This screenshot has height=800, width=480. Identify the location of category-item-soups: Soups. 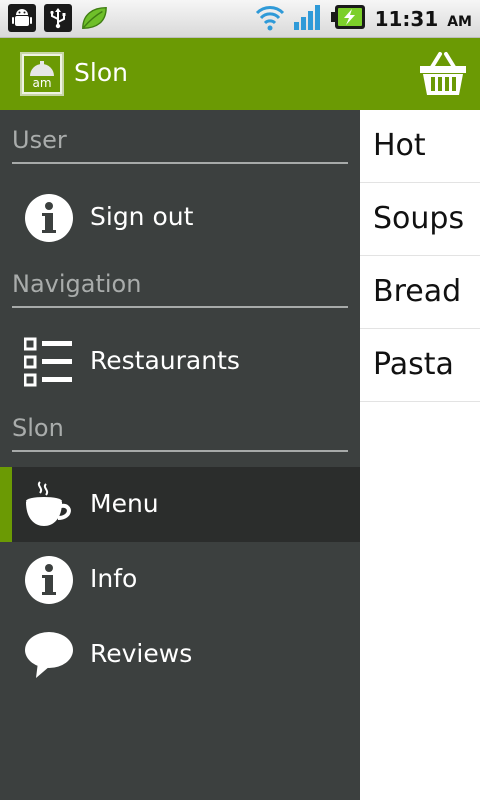
(420, 219).